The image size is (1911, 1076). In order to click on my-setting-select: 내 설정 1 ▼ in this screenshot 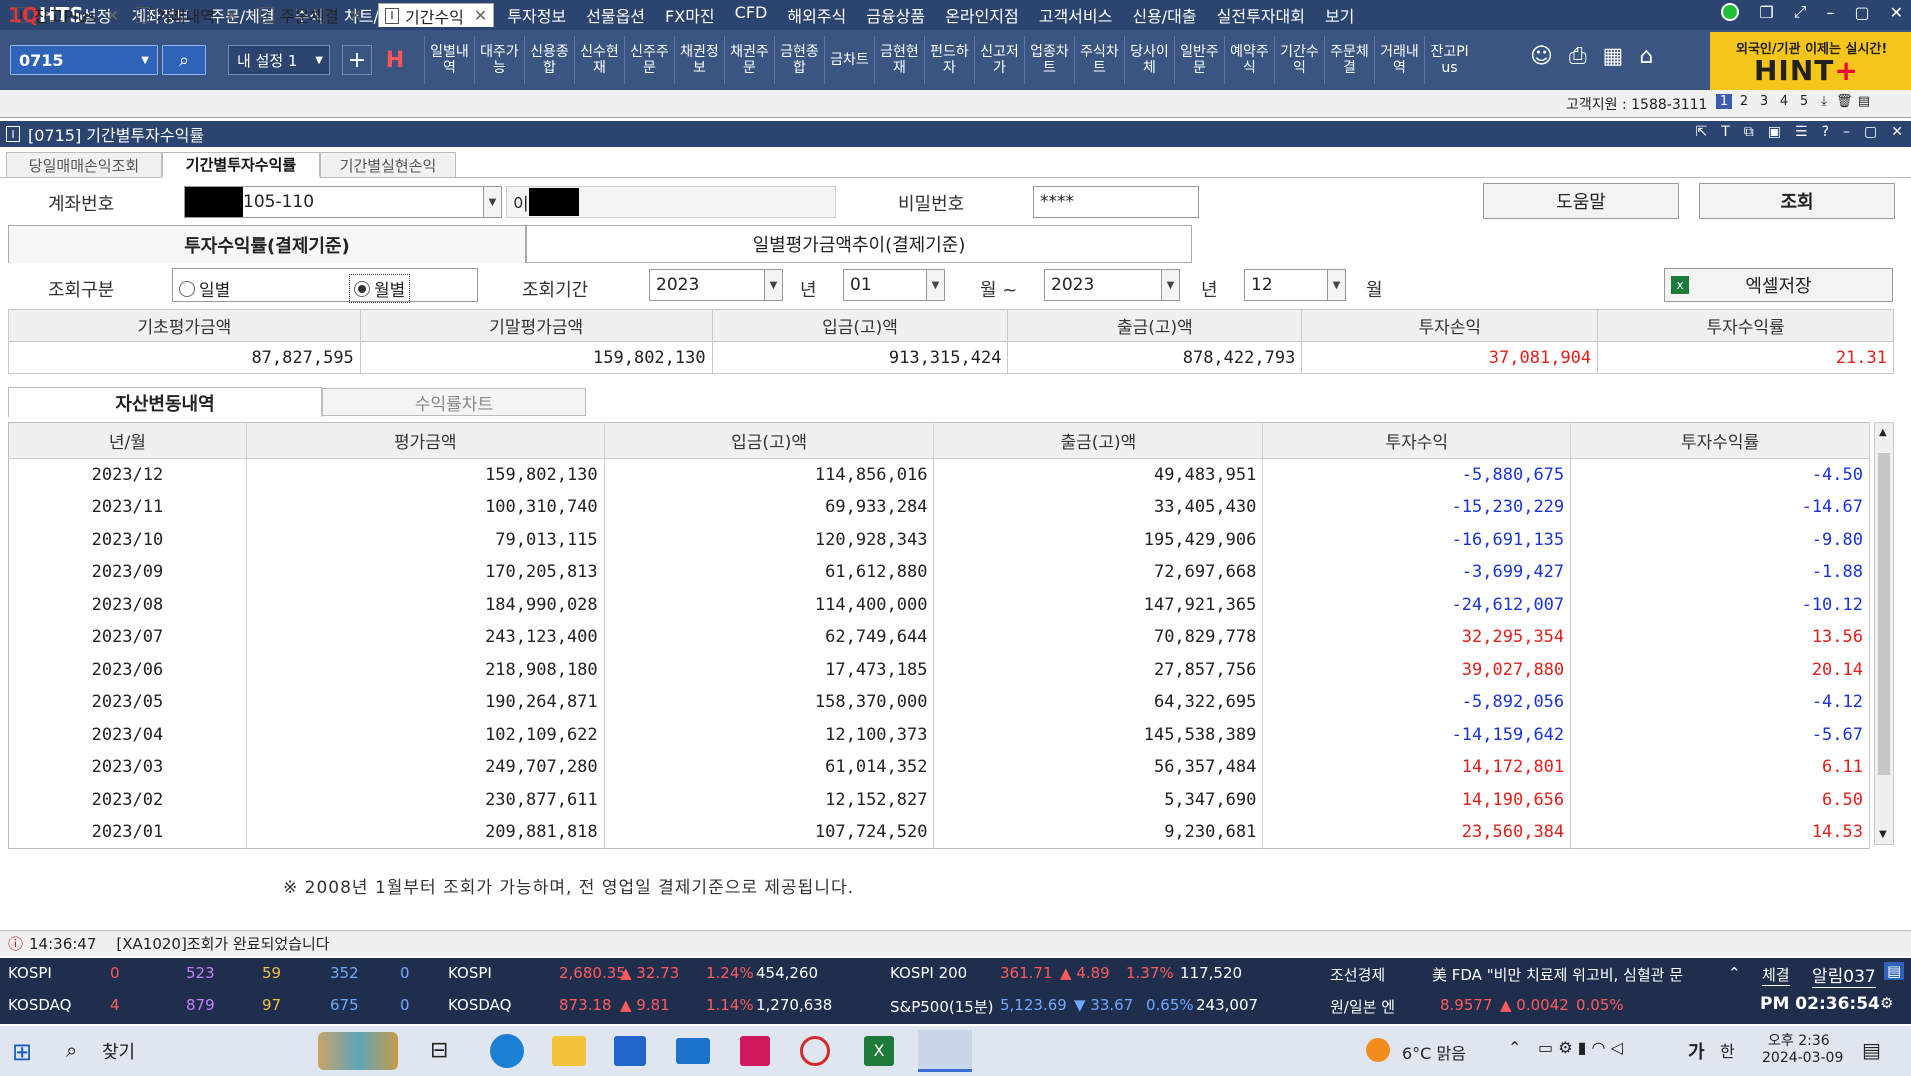, I will do `click(279, 60)`.